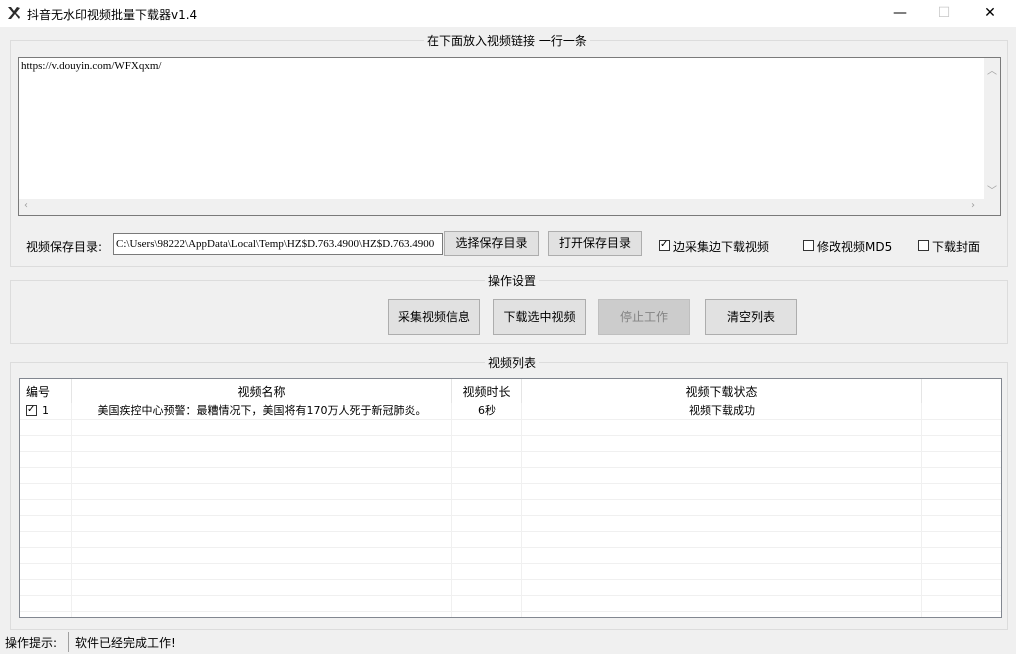 Image resolution: width=1016 pixels, height=654 pixels. What do you see at coordinates (14, 13) in the screenshot?
I see `app-logo-icon` at bounding box center [14, 13].